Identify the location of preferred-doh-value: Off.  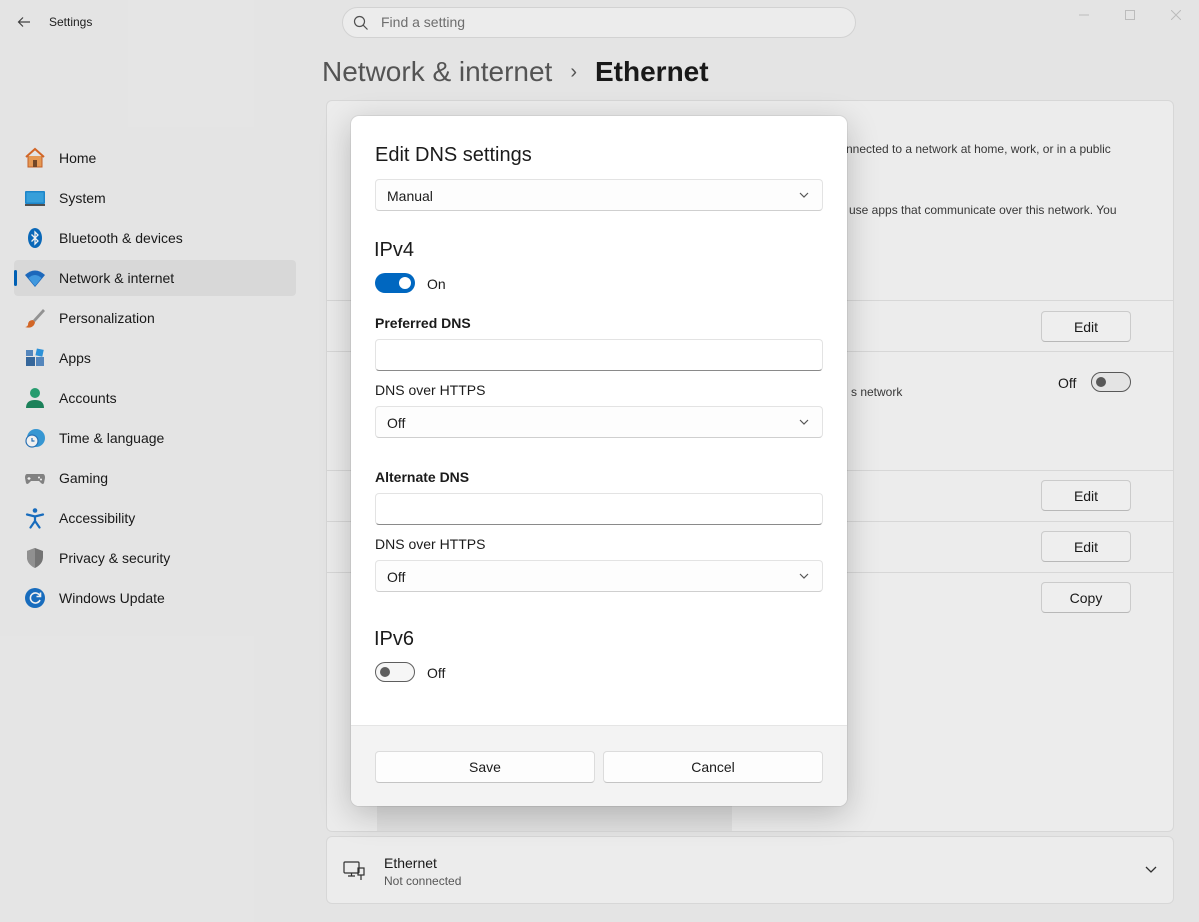
(396, 423).